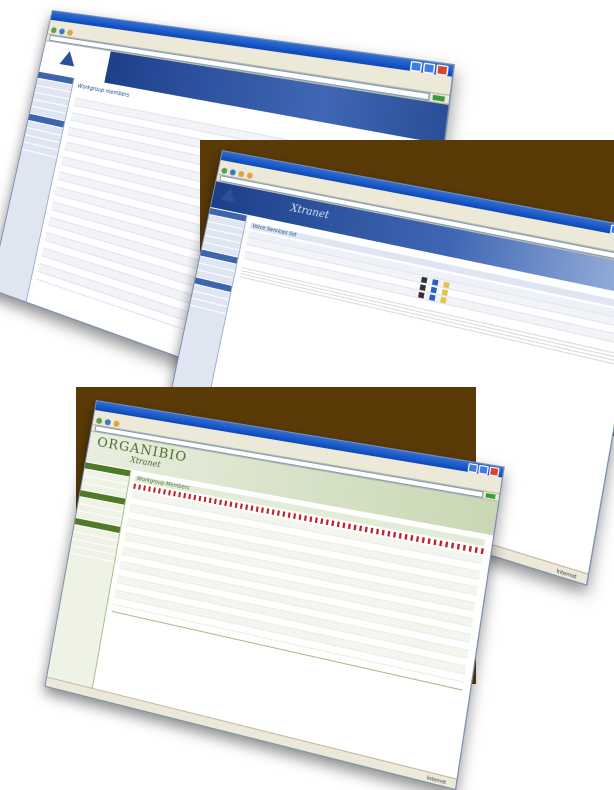 This screenshot has height=790, width=614. What do you see at coordinates (309, 212) in the screenshot?
I see `banner-title: Xtranet` at bounding box center [309, 212].